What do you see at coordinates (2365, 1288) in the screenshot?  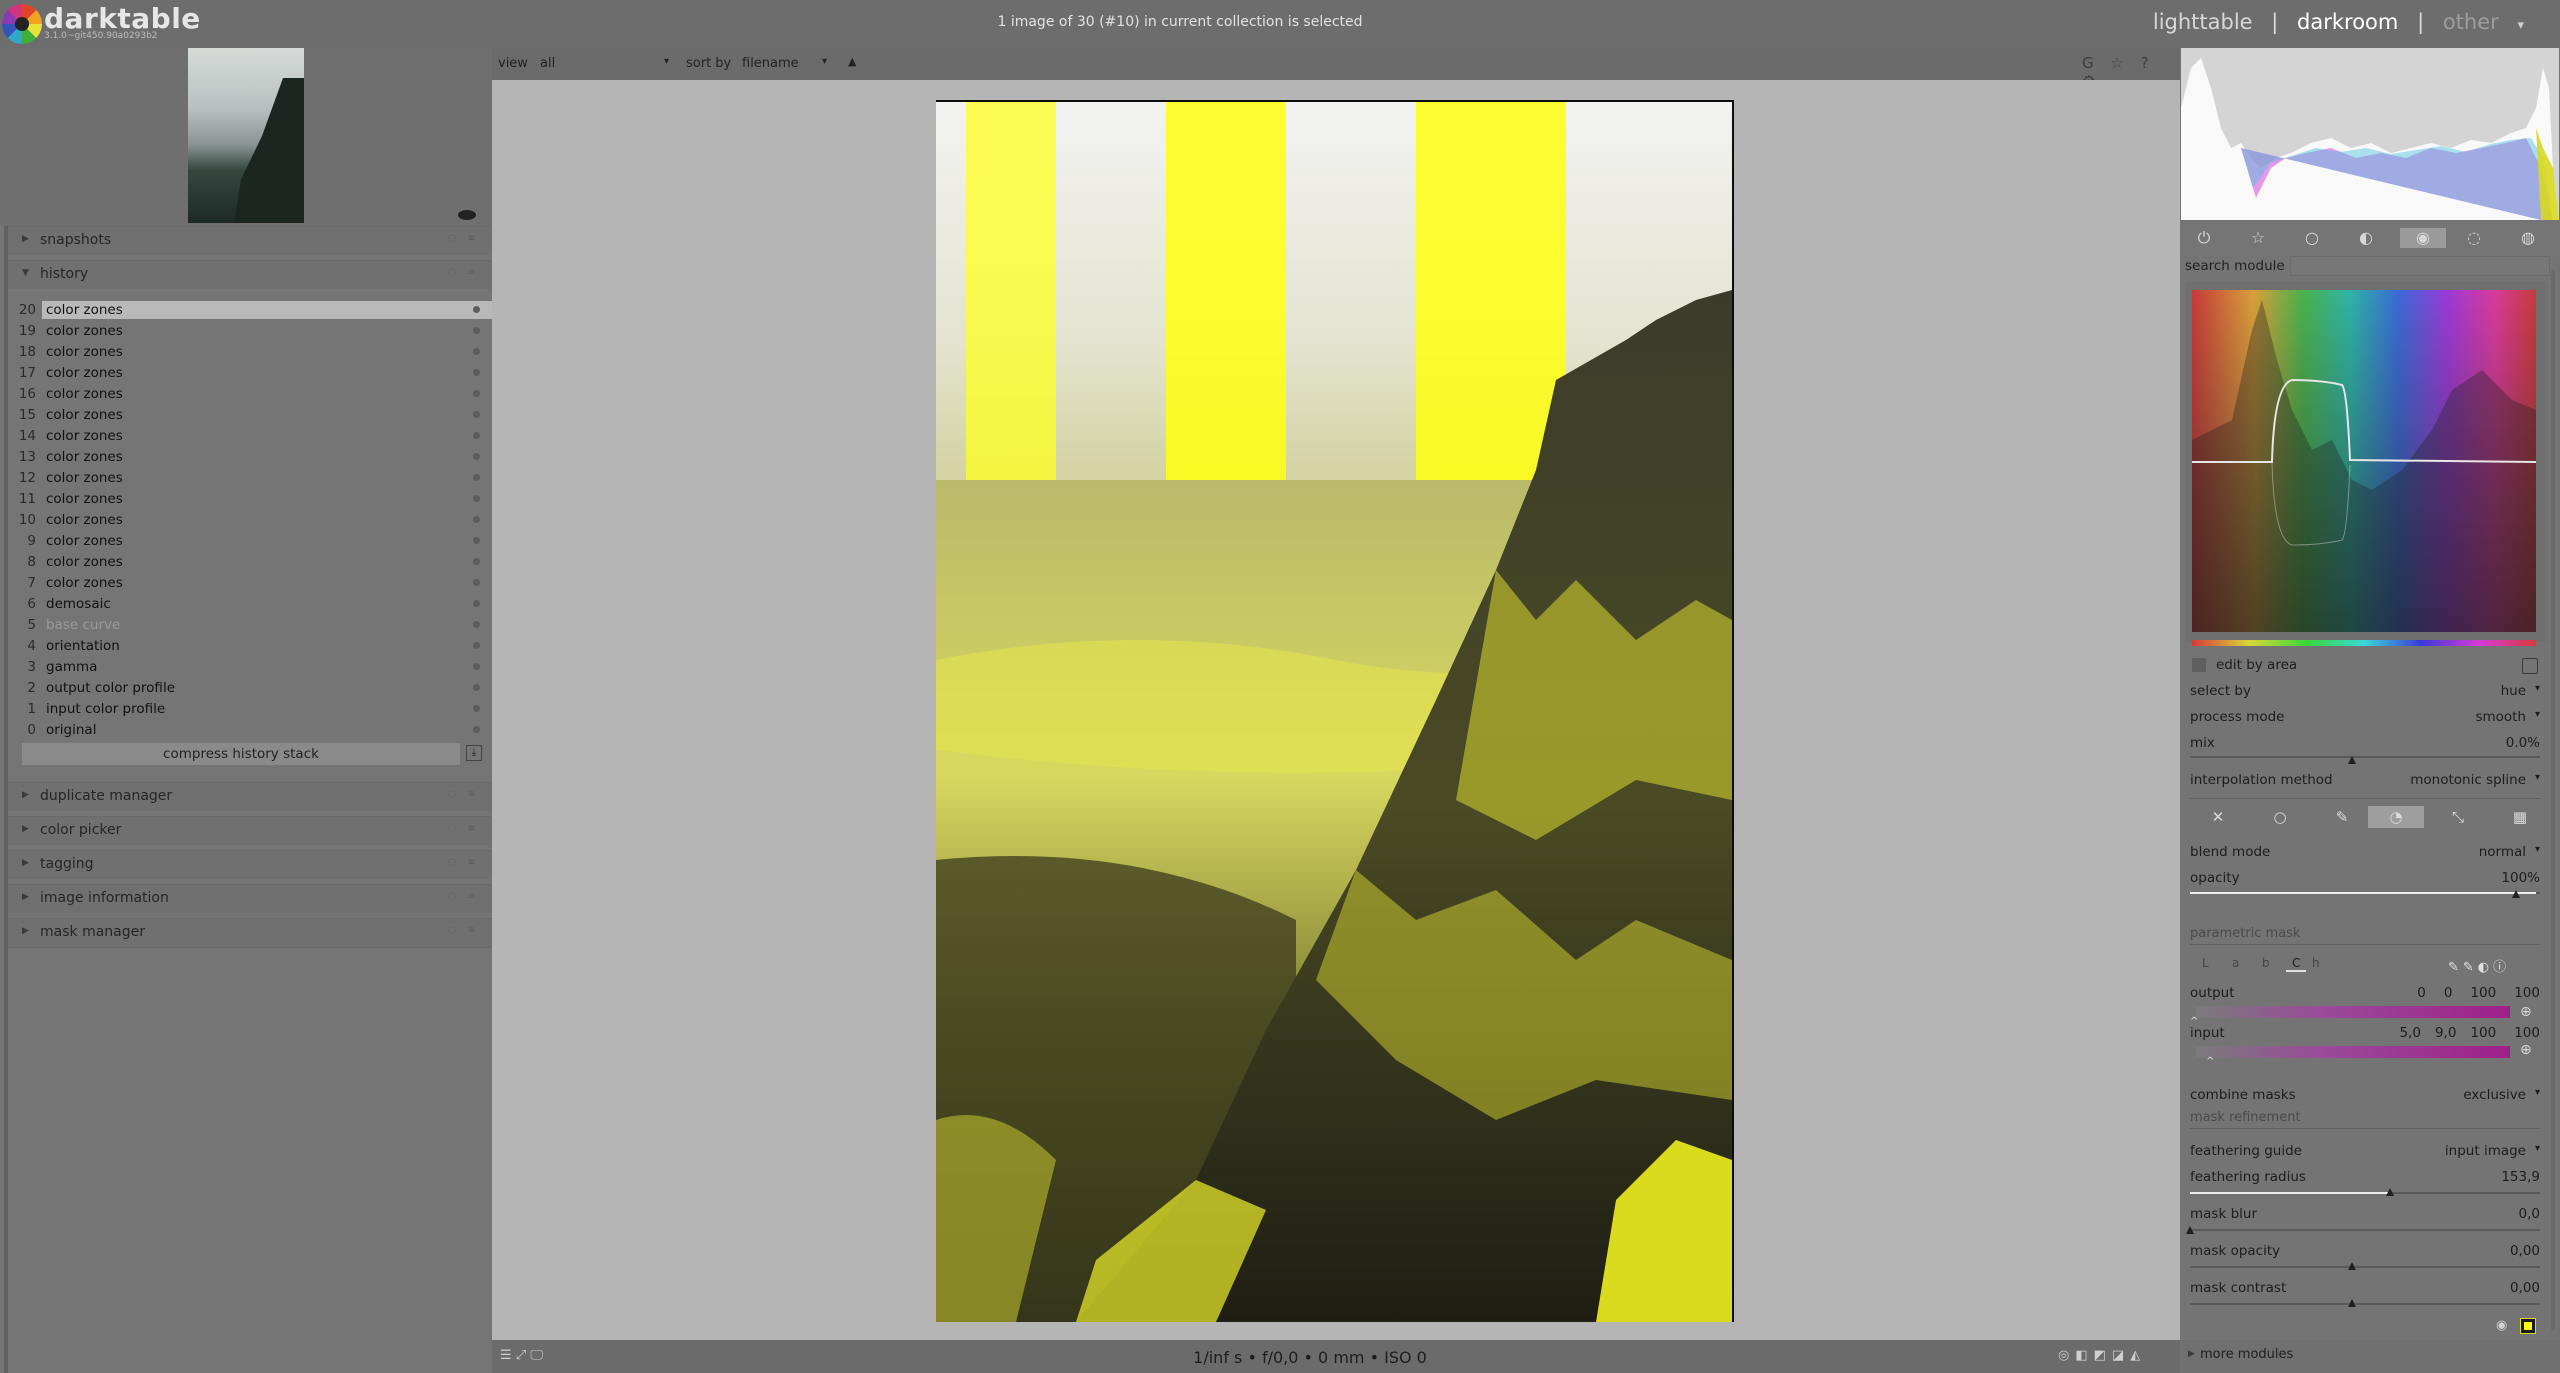 I see `mask-contrast-slider: mask contrast 0,00` at bounding box center [2365, 1288].